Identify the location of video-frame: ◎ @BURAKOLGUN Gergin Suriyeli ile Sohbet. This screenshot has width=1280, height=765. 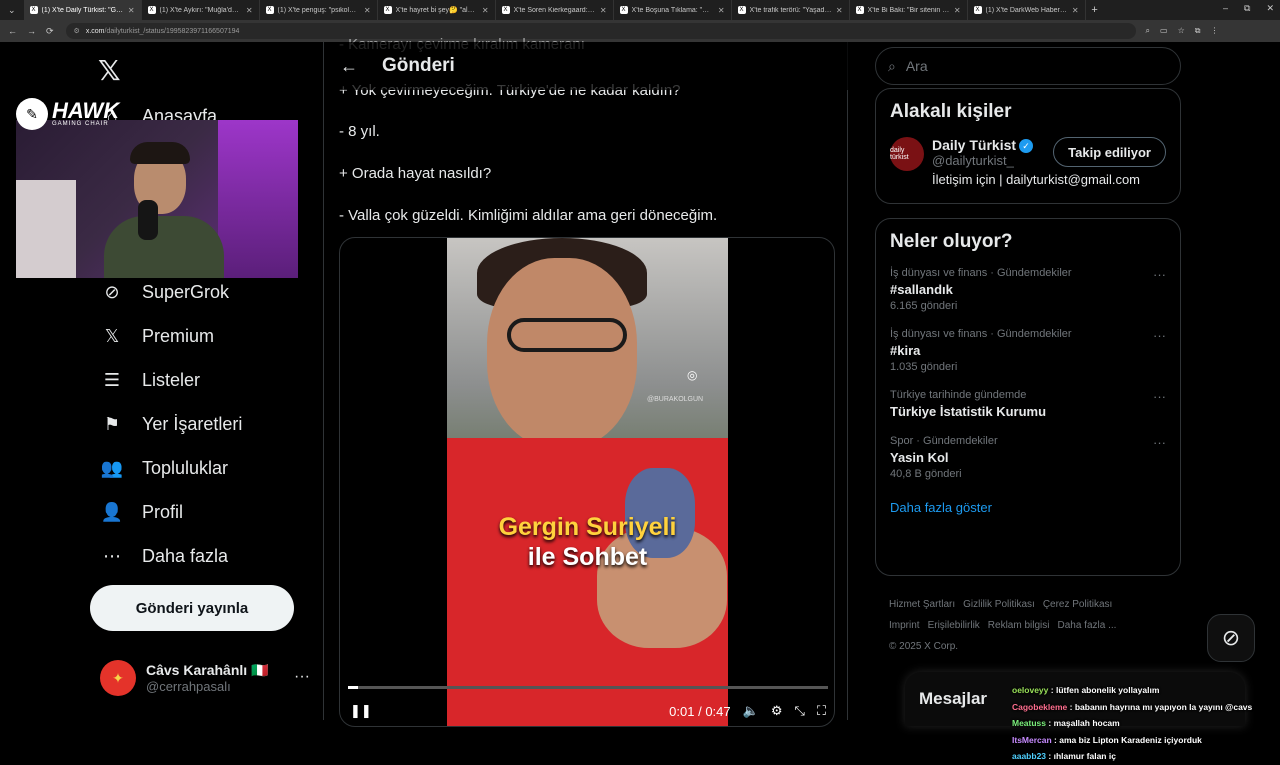
(587, 482).